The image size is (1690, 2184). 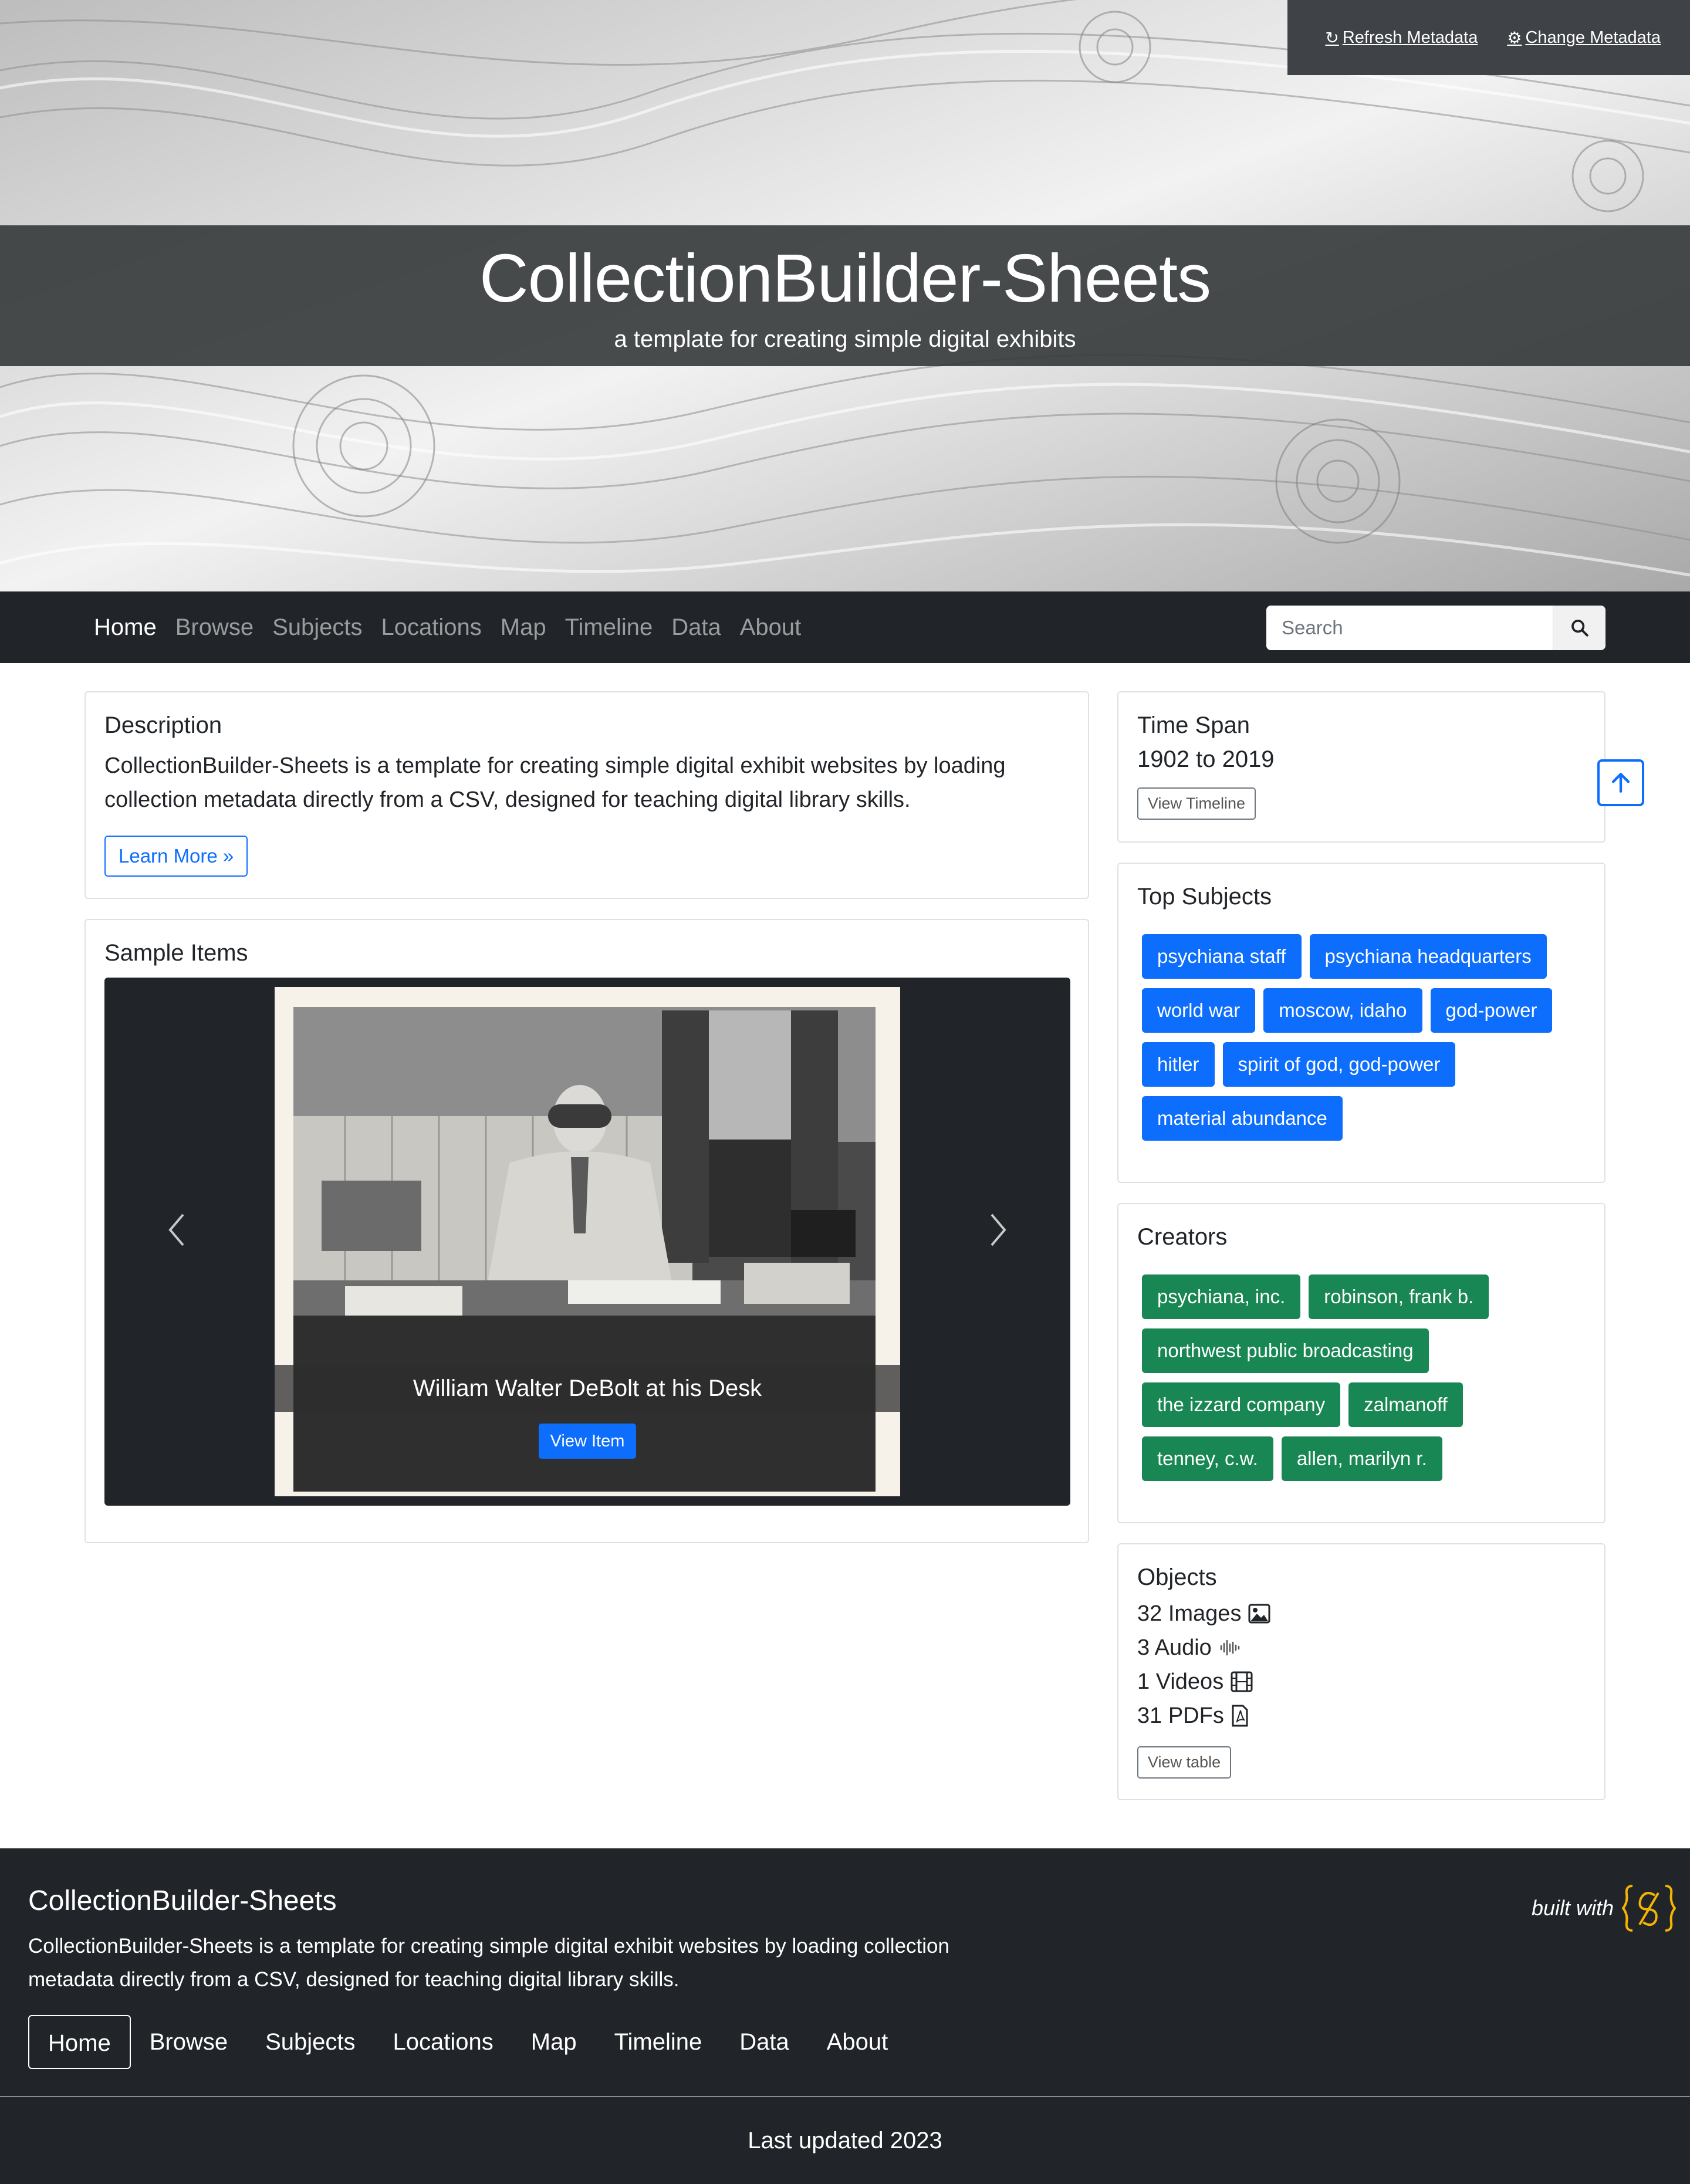 I want to click on creator-badge: the izzard company, so click(x=1241, y=1404).